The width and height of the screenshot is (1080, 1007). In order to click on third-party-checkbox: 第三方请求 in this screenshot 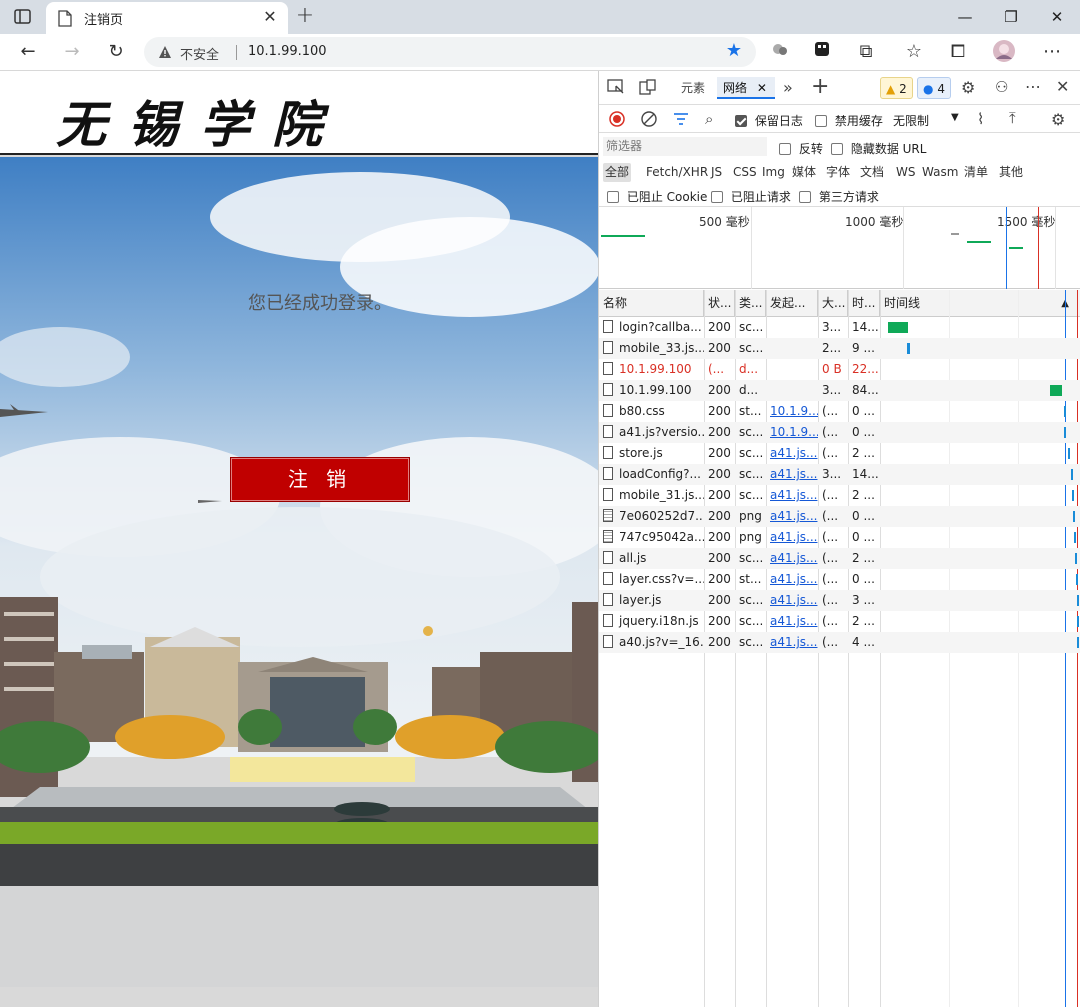, I will do `click(839, 196)`.